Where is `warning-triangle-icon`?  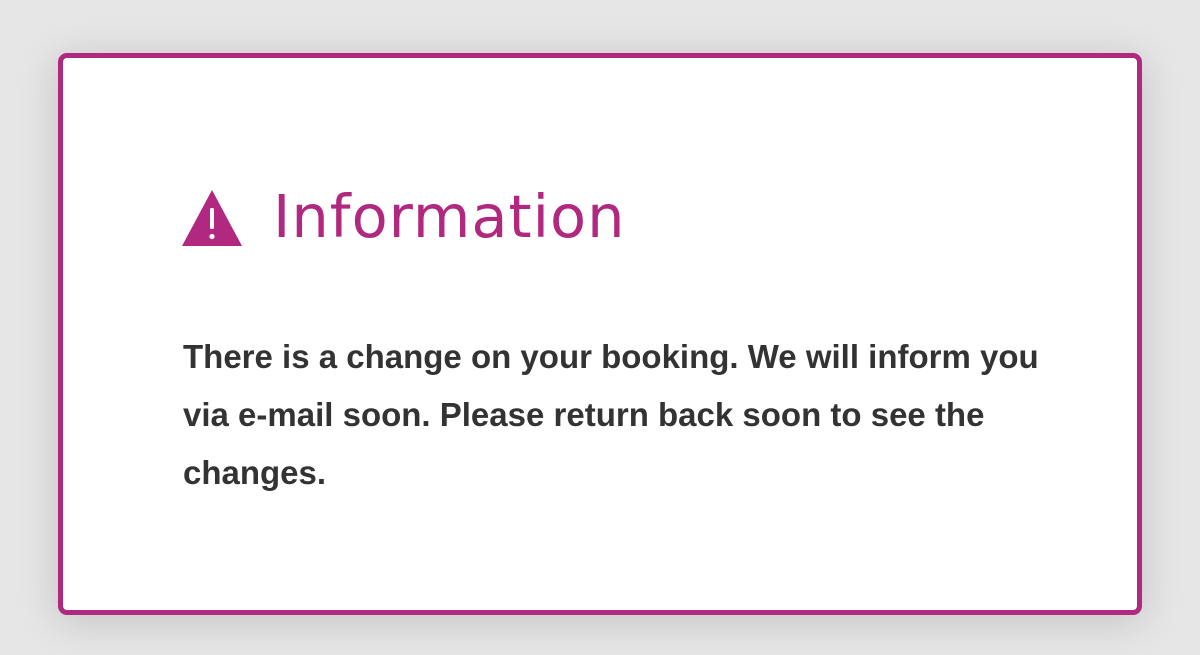
warning-triangle-icon is located at coordinates (212, 218).